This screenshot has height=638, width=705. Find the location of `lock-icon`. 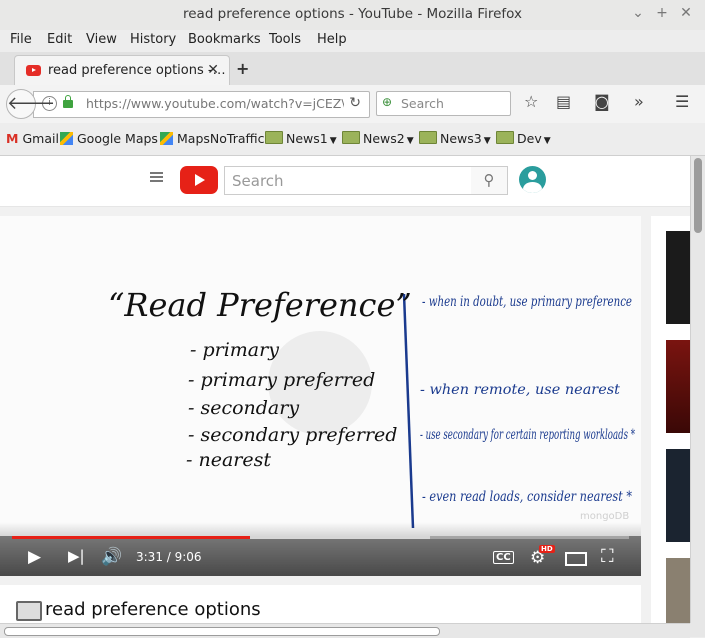

lock-icon is located at coordinates (68, 101).